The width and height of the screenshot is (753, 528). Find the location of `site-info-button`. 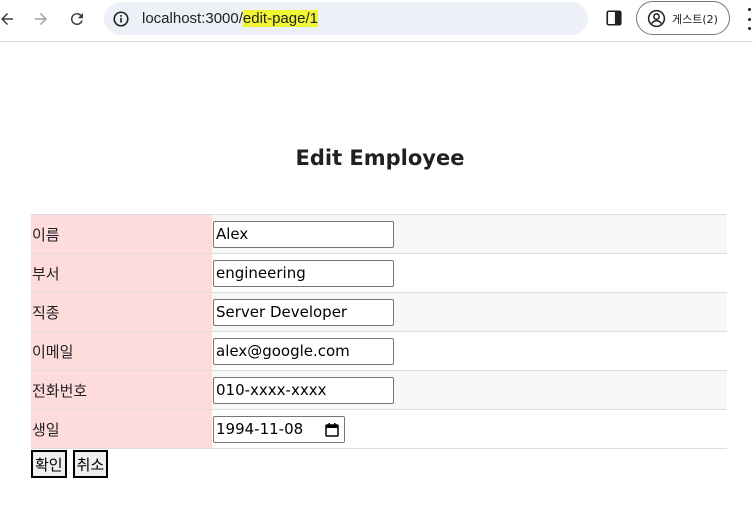

site-info-button is located at coordinates (121, 19).